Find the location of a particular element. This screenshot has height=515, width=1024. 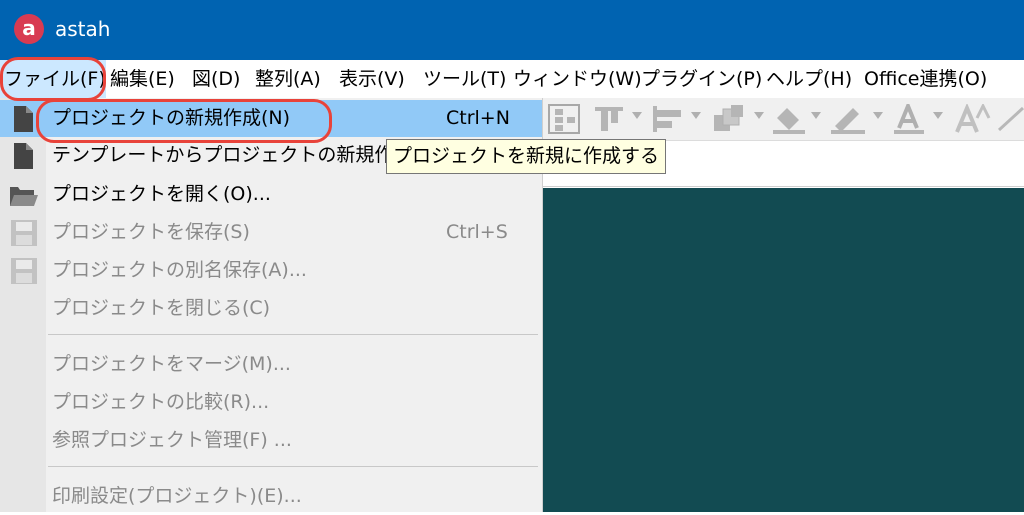

menu-item-label: プロジェクトを閉じる(C) is located at coordinates (161, 308).